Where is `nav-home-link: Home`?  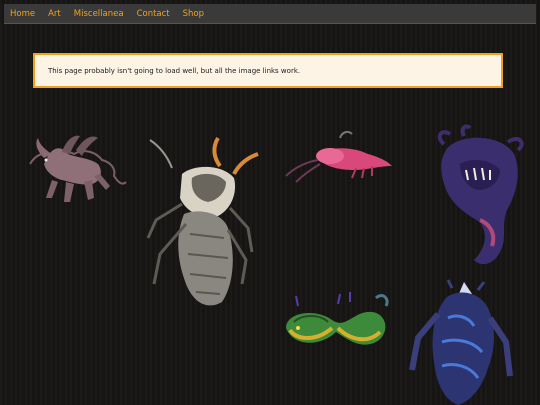 nav-home-link: Home is located at coordinates (22, 14).